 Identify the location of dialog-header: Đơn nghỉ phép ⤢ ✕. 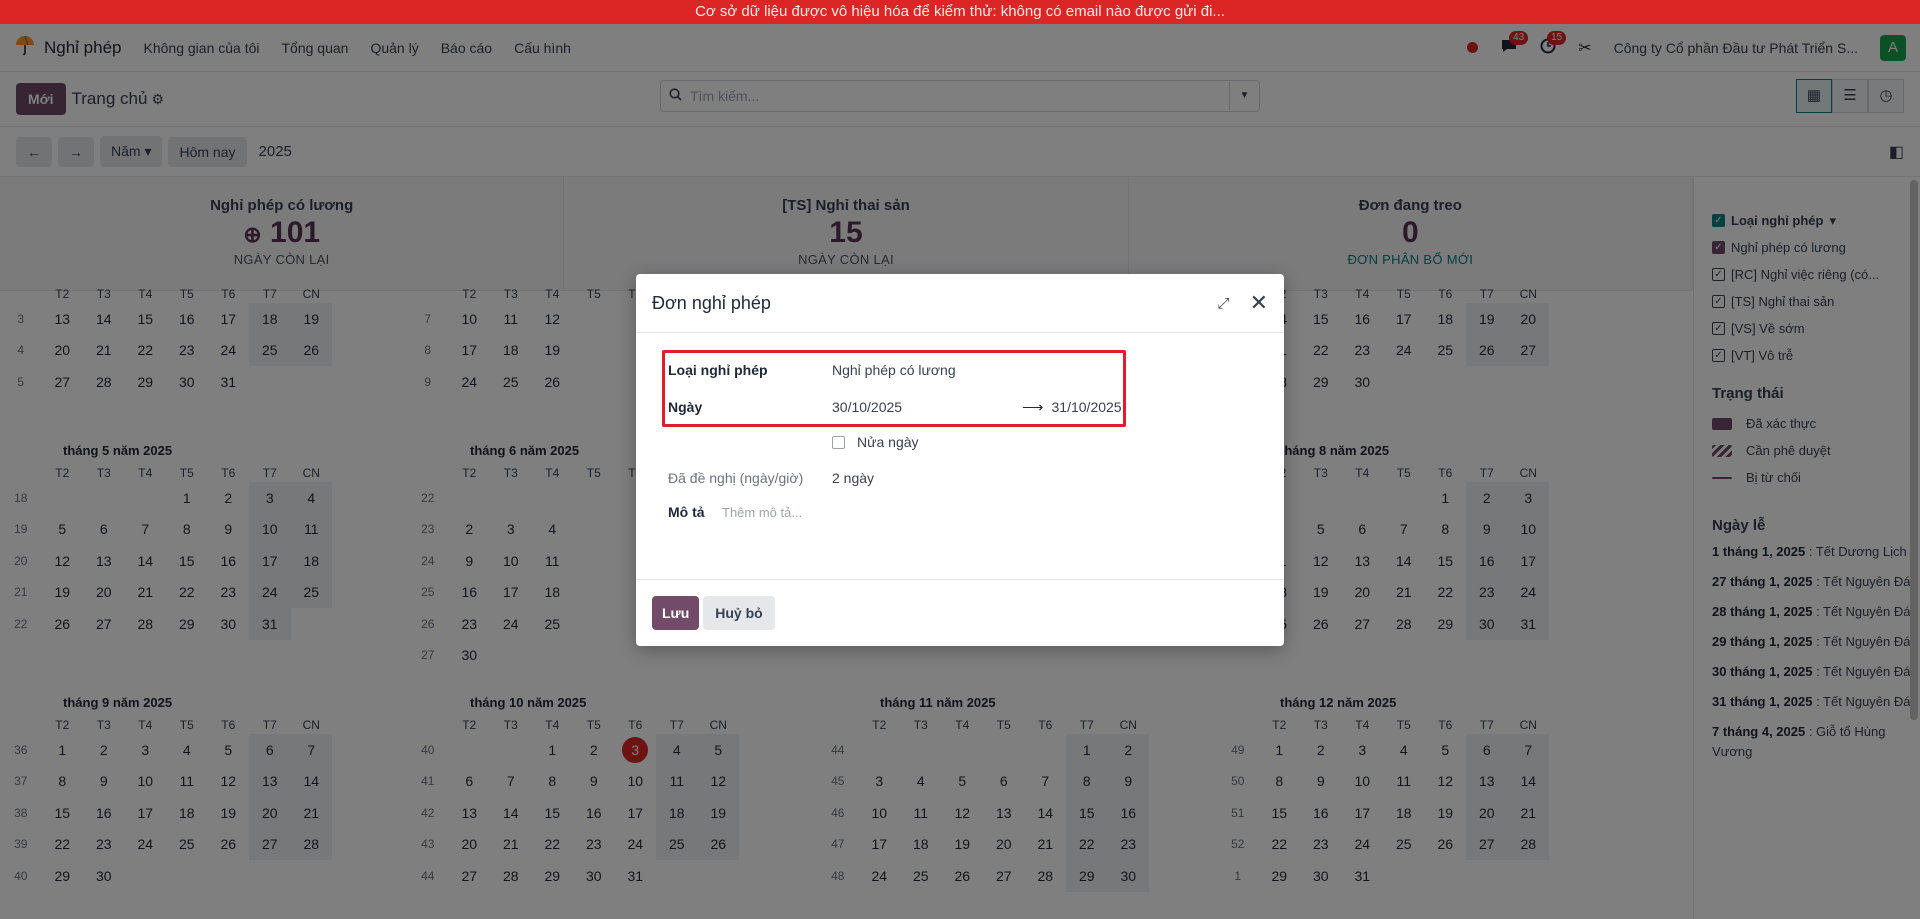
(960, 303).